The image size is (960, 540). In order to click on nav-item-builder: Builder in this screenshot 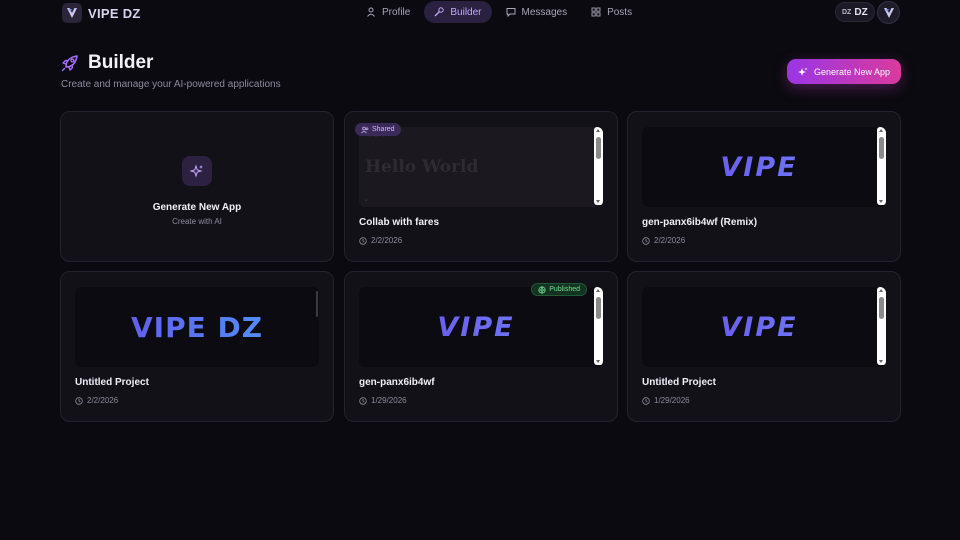, I will do `click(458, 12)`.